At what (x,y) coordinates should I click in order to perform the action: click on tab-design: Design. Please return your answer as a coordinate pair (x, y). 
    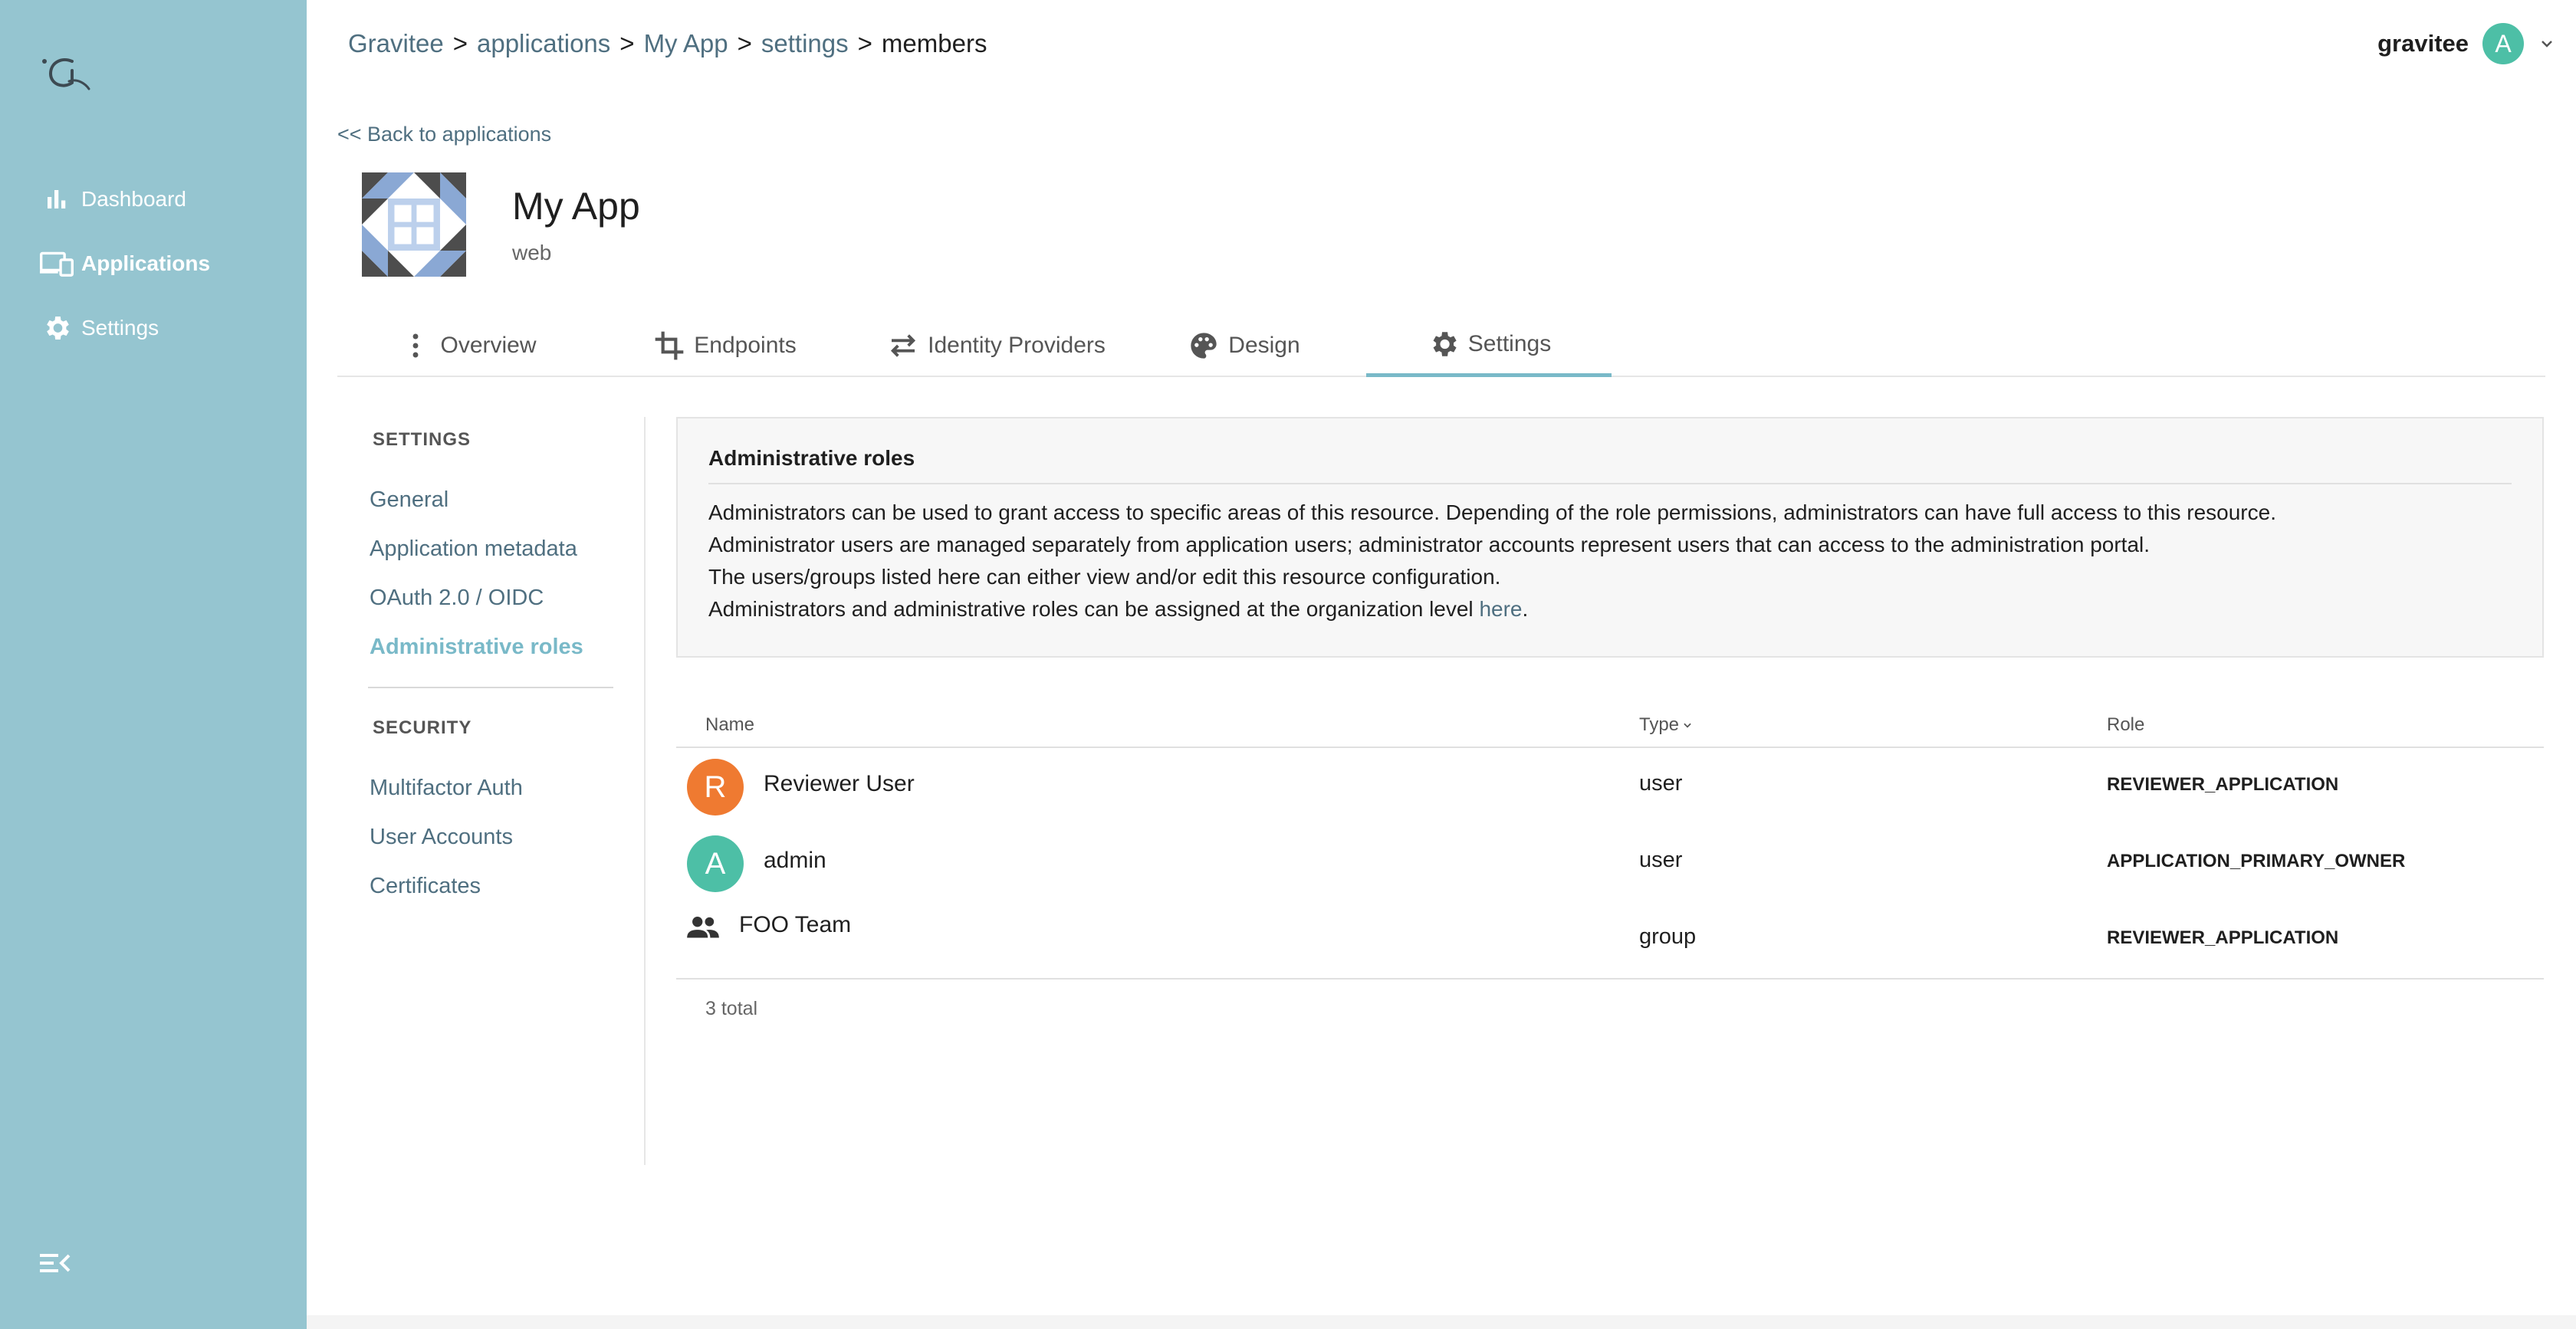
    Looking at the image, I should click on (1244, 345).